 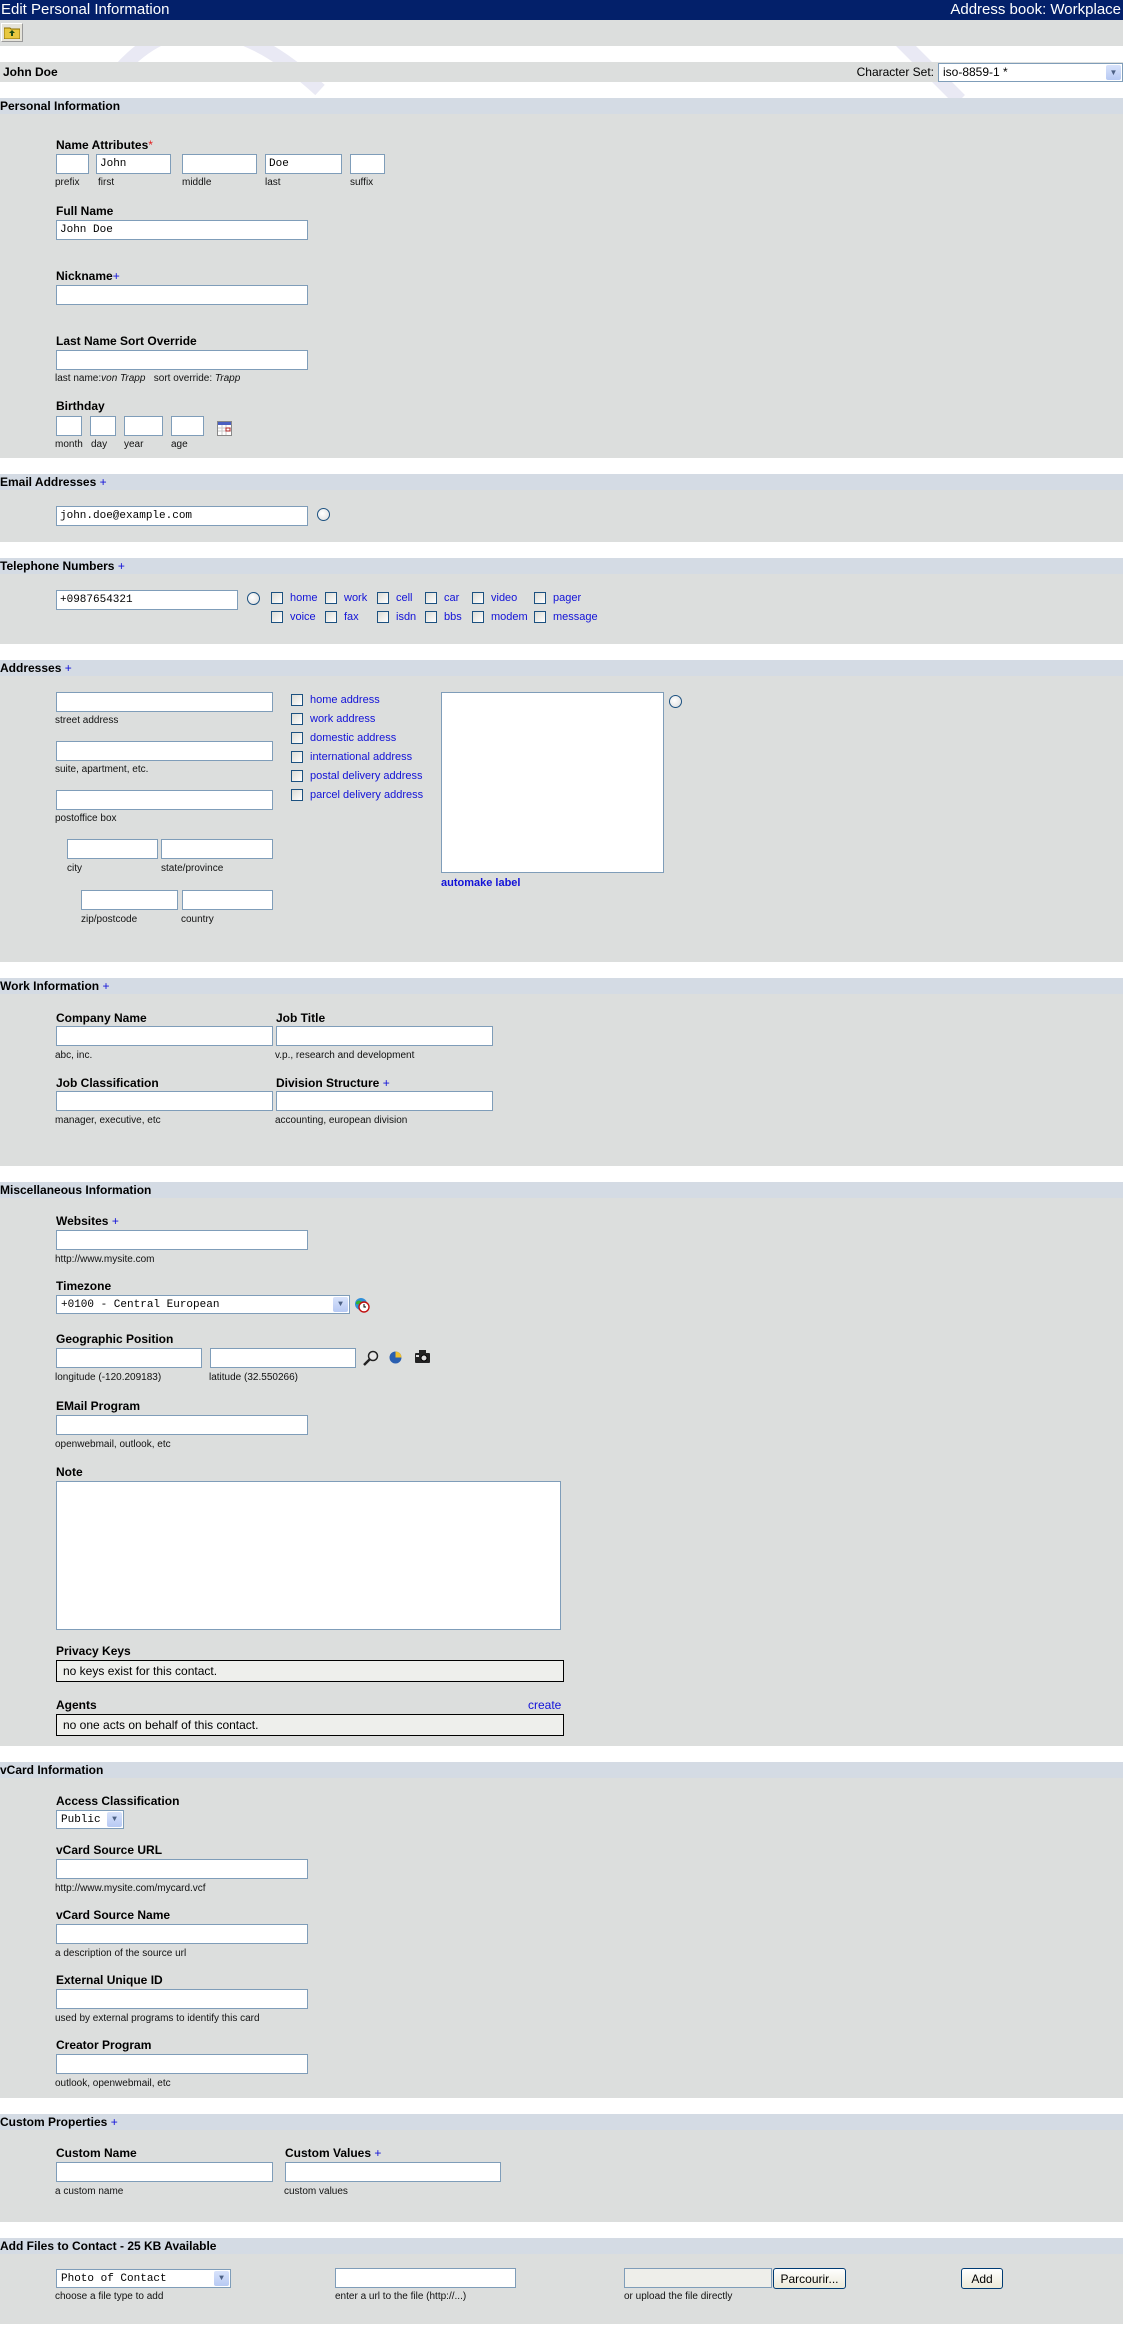 I want to click on globe-icon, so click(x=395, y=1357).